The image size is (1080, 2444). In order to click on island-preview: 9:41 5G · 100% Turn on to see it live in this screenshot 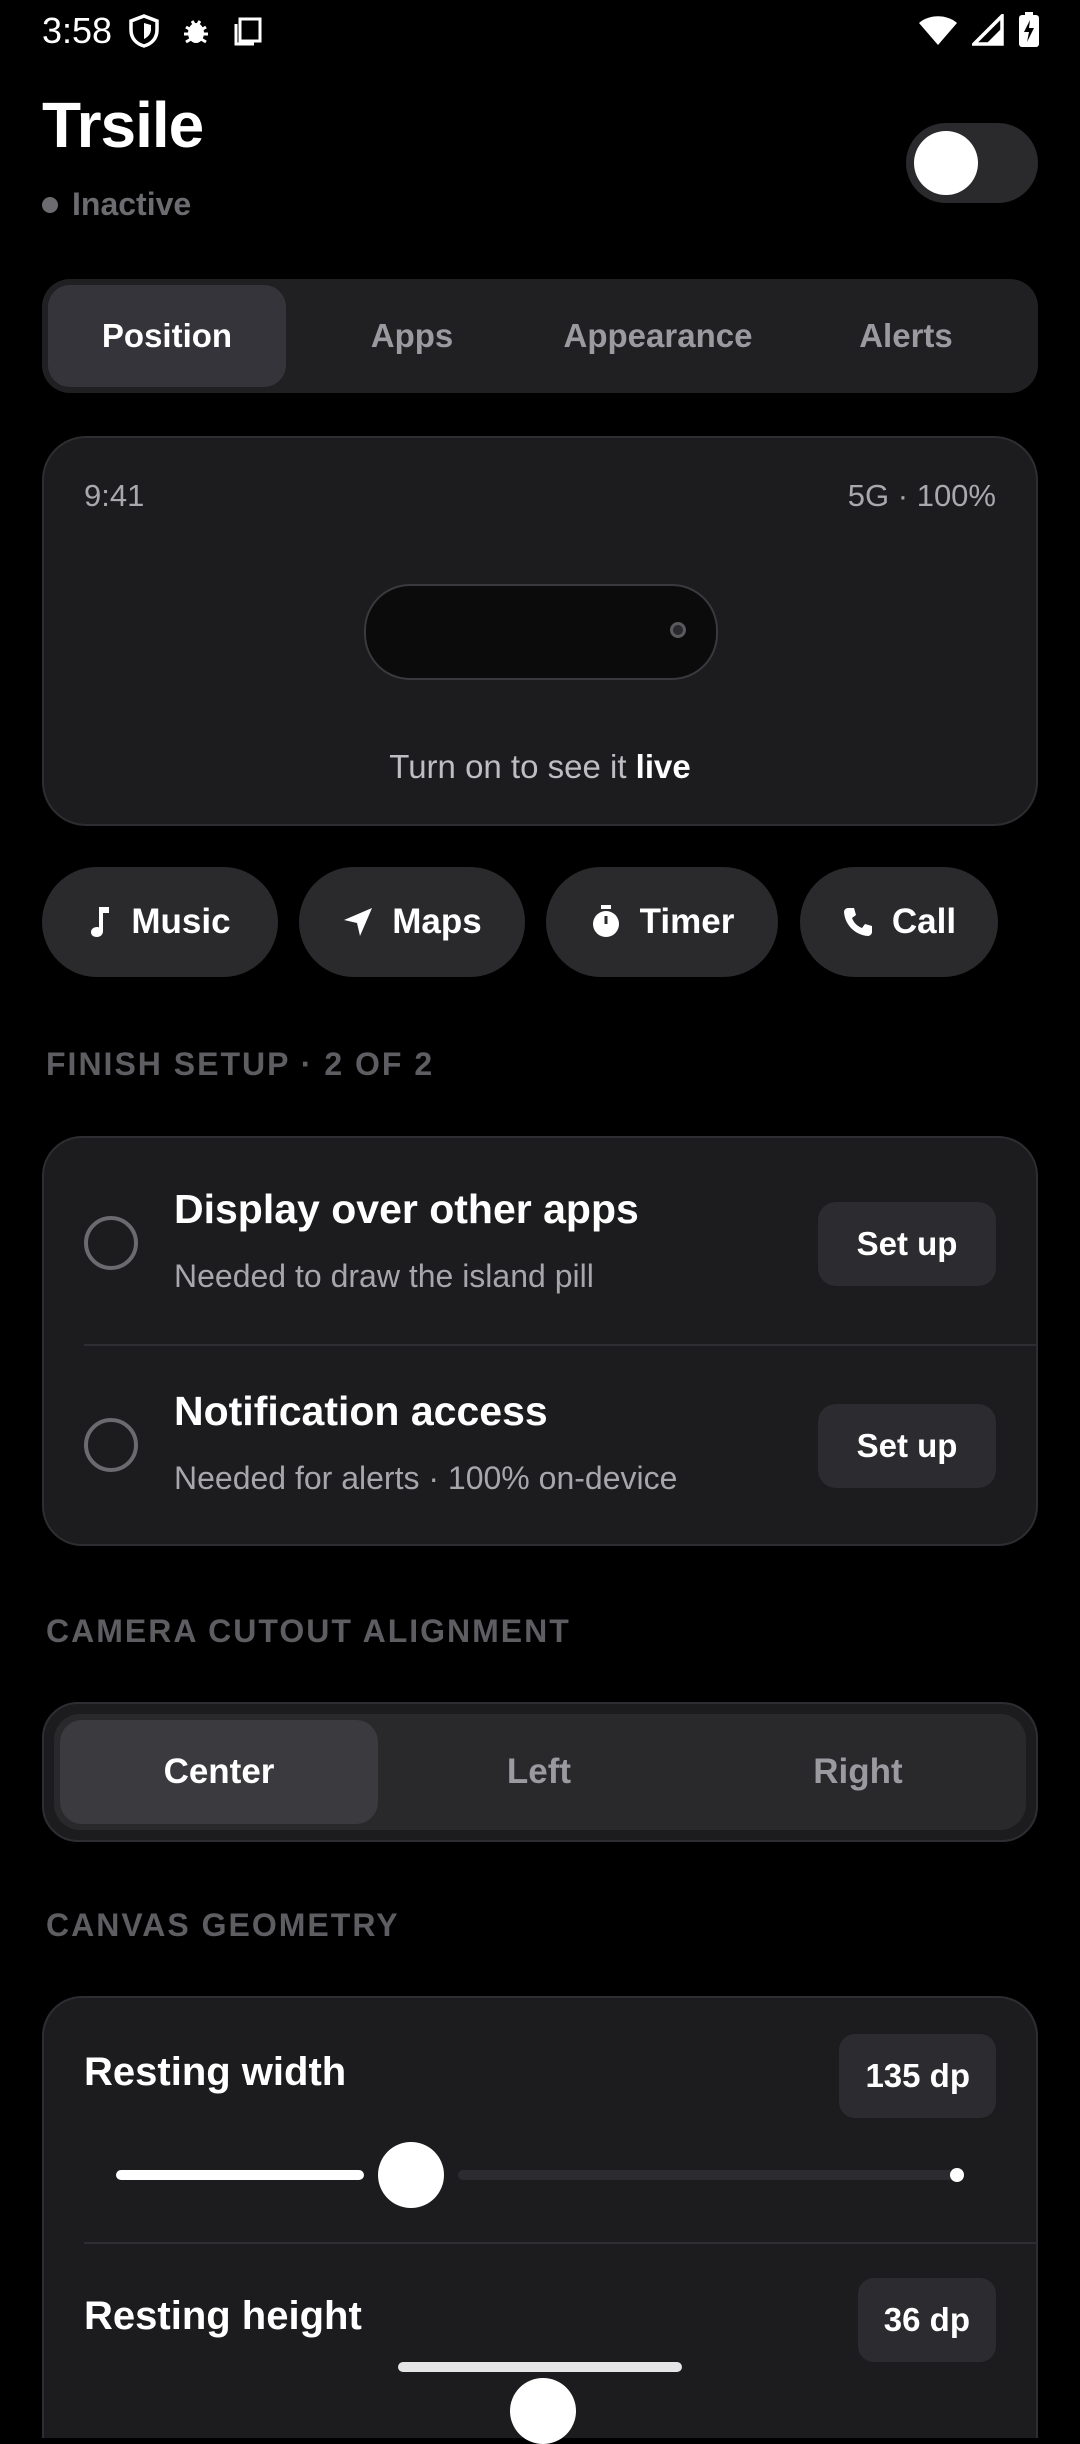, I will do `click(540, 631)`.